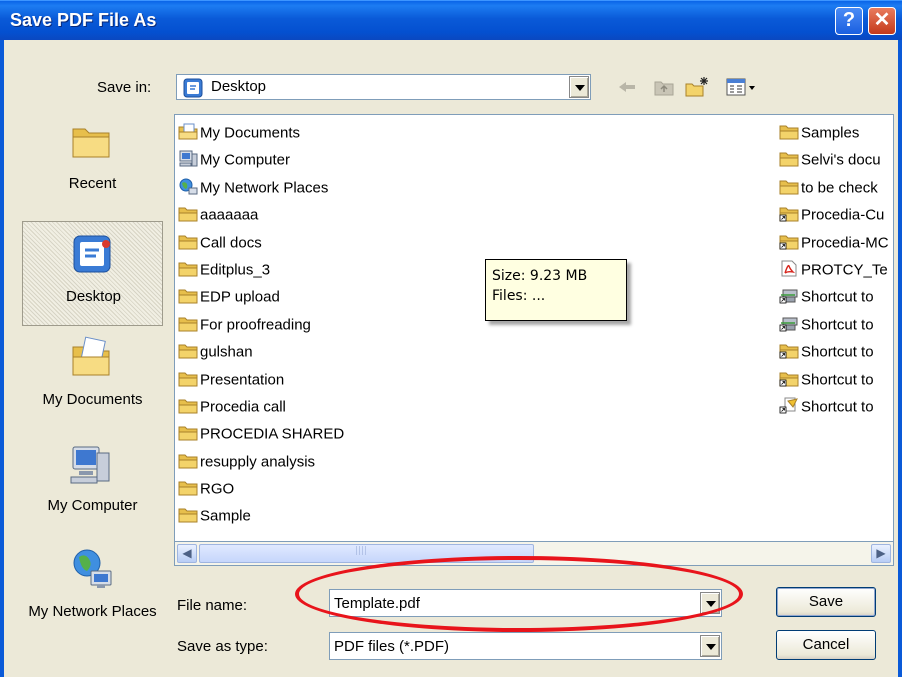 This screenshot has width=902, height=677. What do you see at coordinates (242, 380) in the screenshot?
I see `file-name: Presentation` at bounding box center [242, 380].